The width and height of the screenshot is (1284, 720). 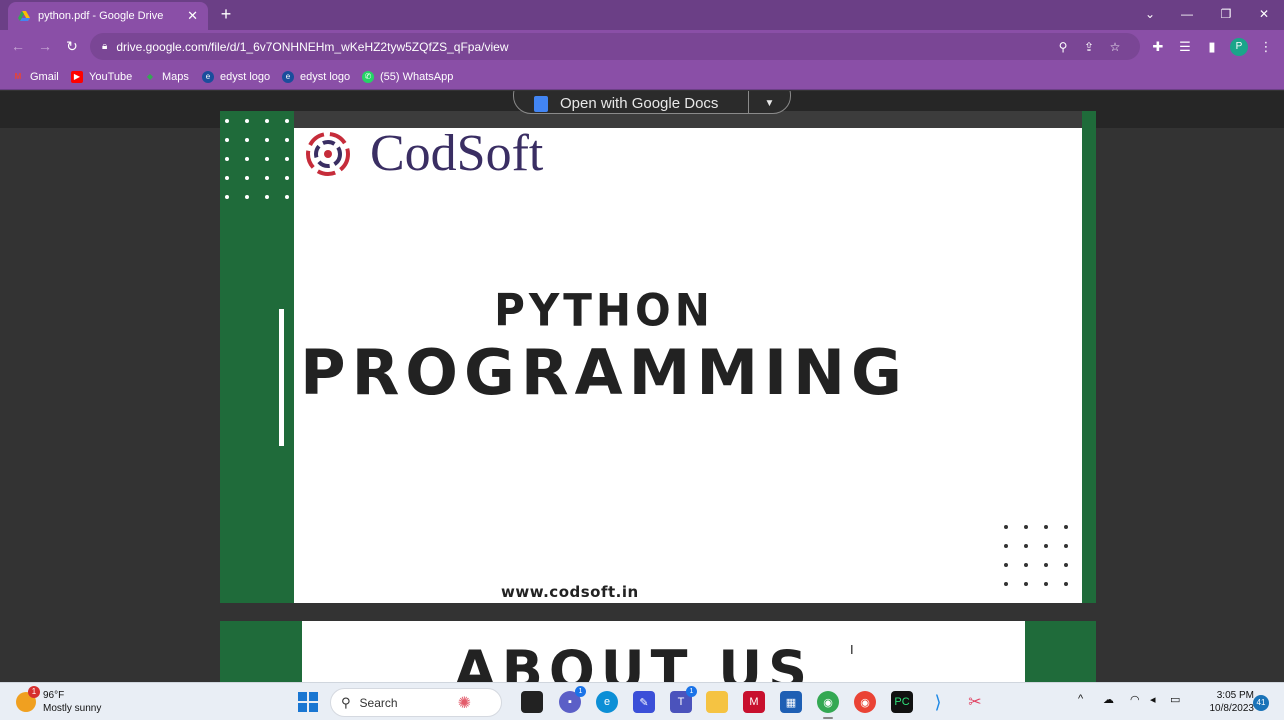 What do you see at coordinates (938, 702) in the screenshot?
I see `vscode-icon: ⟩` at bounding box center [938, 702].